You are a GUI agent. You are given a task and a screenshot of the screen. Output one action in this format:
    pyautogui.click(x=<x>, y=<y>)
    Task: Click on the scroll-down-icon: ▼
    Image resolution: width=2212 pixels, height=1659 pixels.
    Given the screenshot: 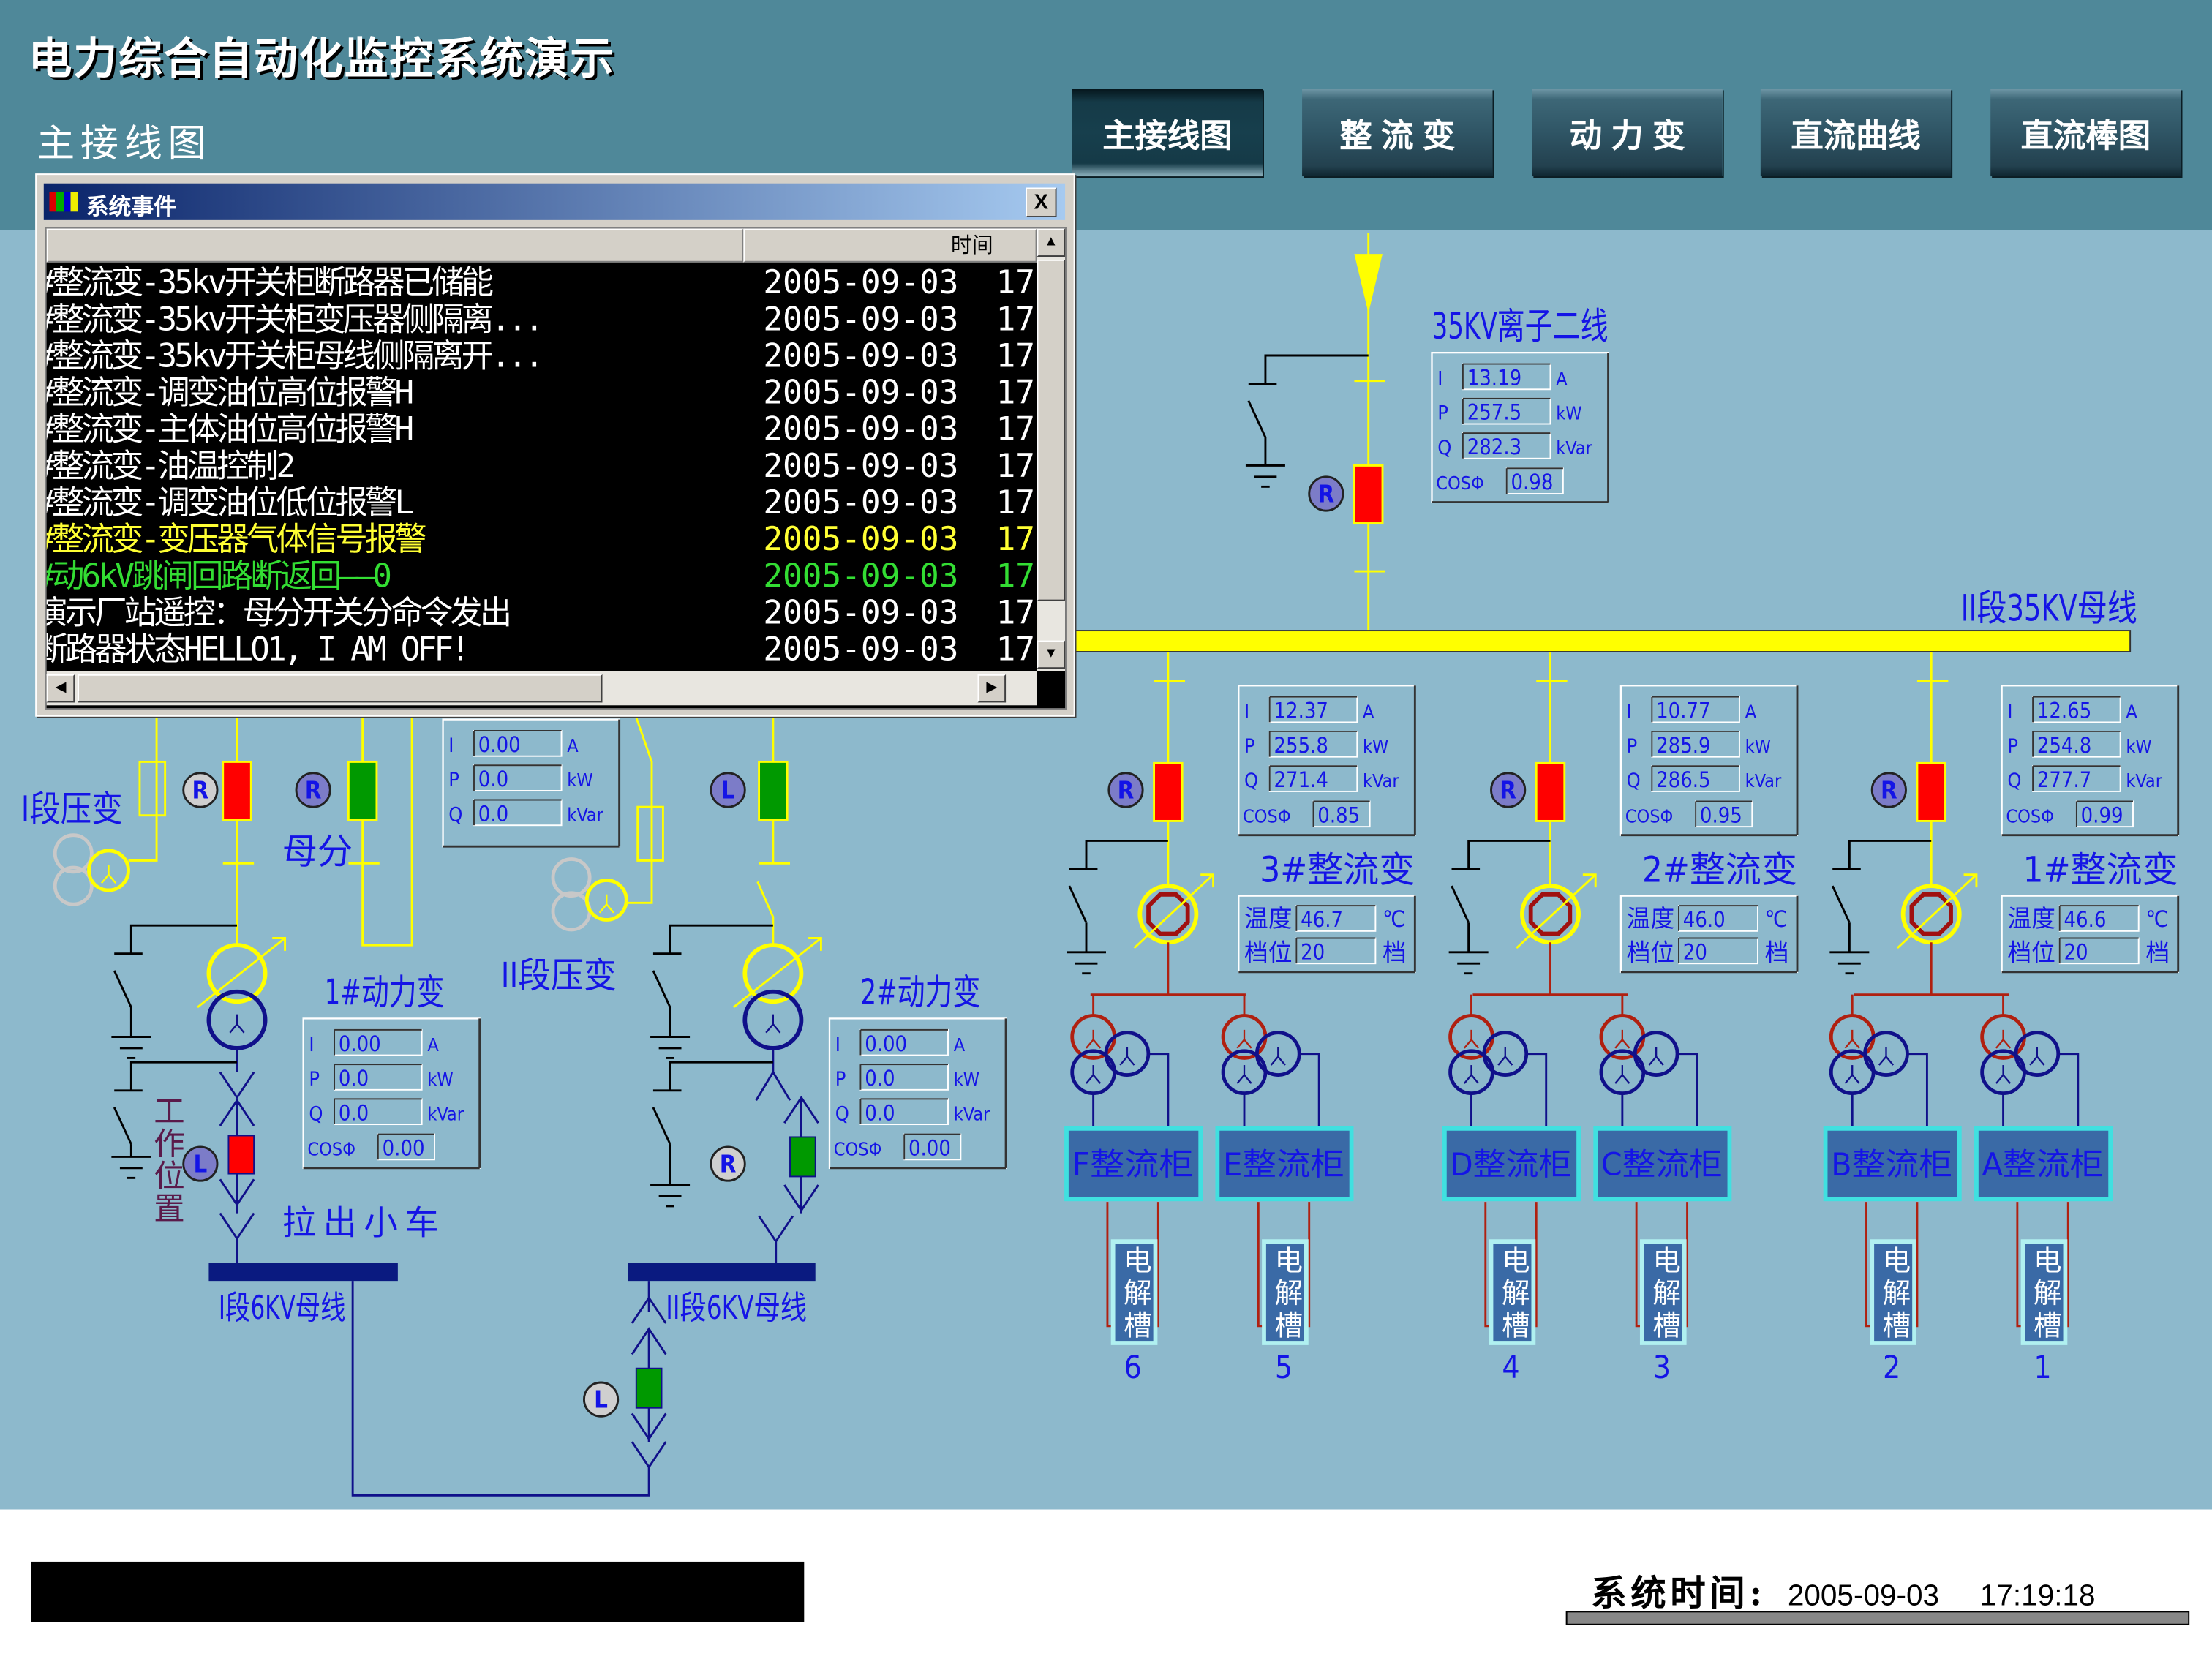 What is the action you would take?
    pyautogui.click(x=1051, y=654)
    